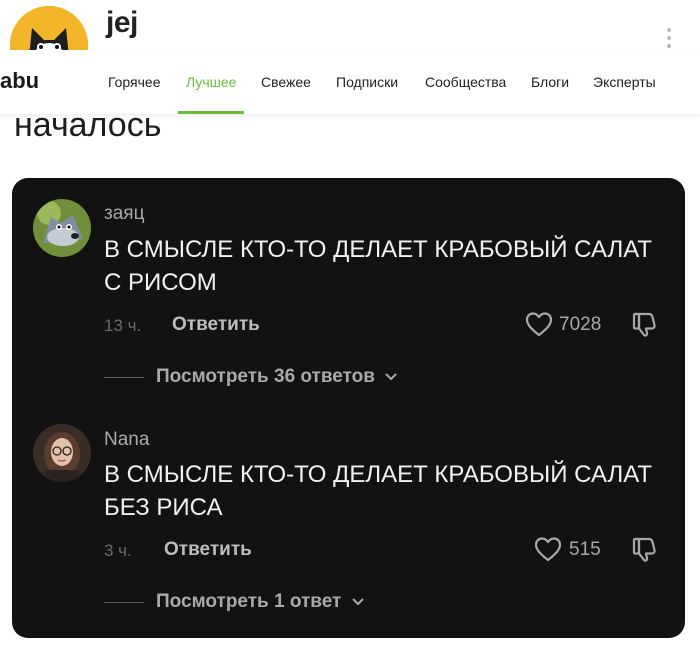 Image resolution: width=700 pixels, height=655 pixels. What do you see at coordinates (249, 601) in the screenshot?
I see `view-replies-label: Посмотреть 1 ответ` at bounding box center [249, 601].